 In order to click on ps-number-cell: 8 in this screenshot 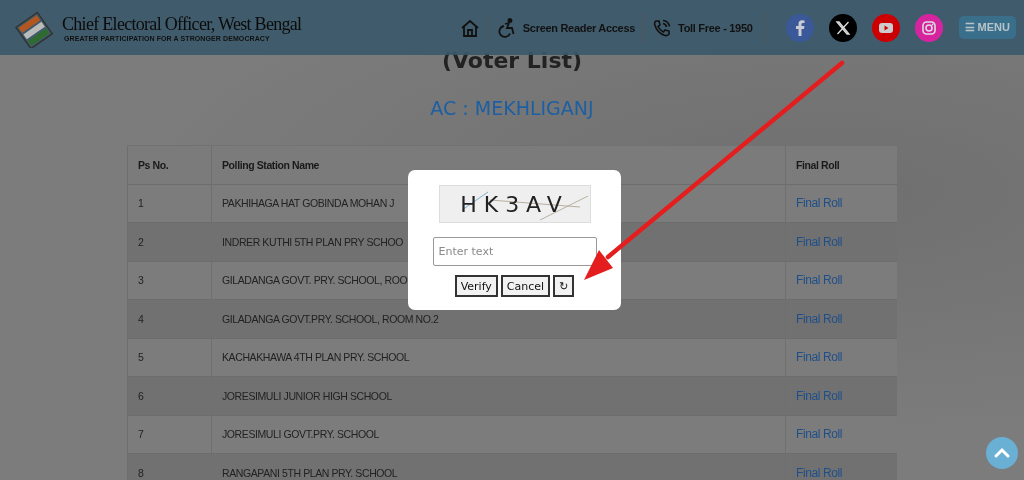, I will do `click(169, 466)`.